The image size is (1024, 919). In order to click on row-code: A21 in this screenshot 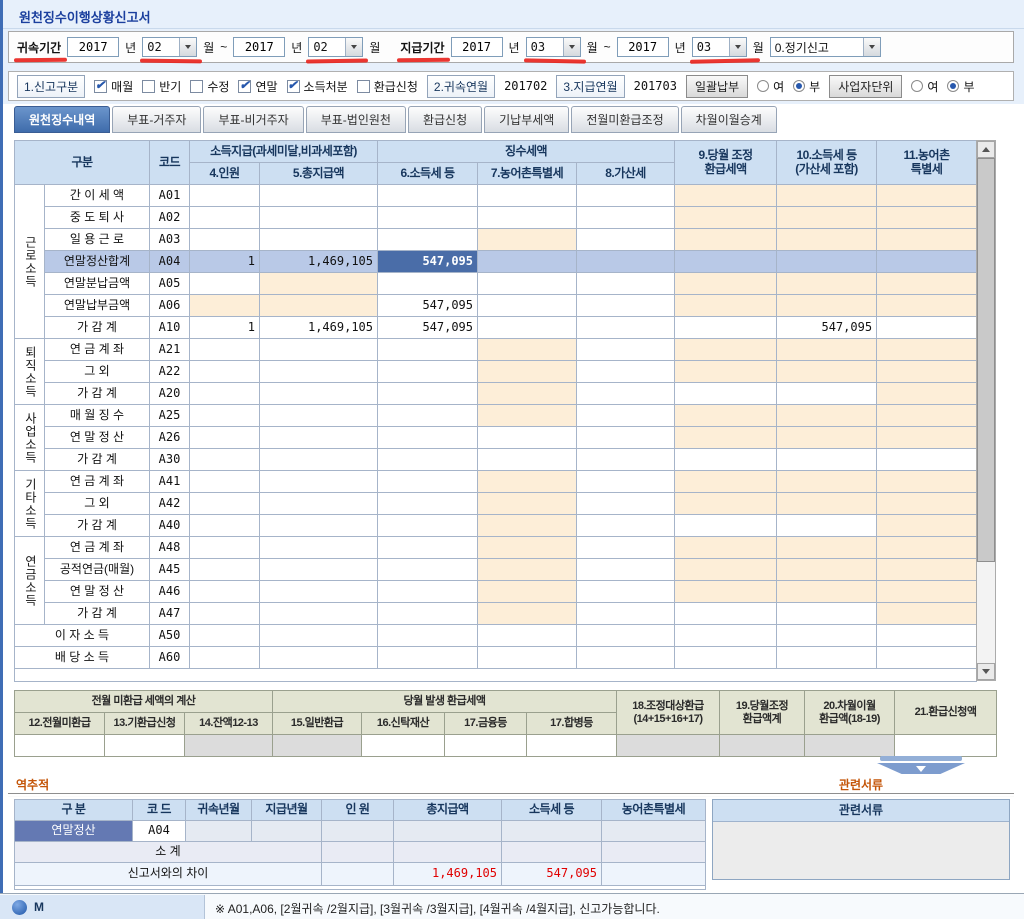, I will do `click(169, 349)`.